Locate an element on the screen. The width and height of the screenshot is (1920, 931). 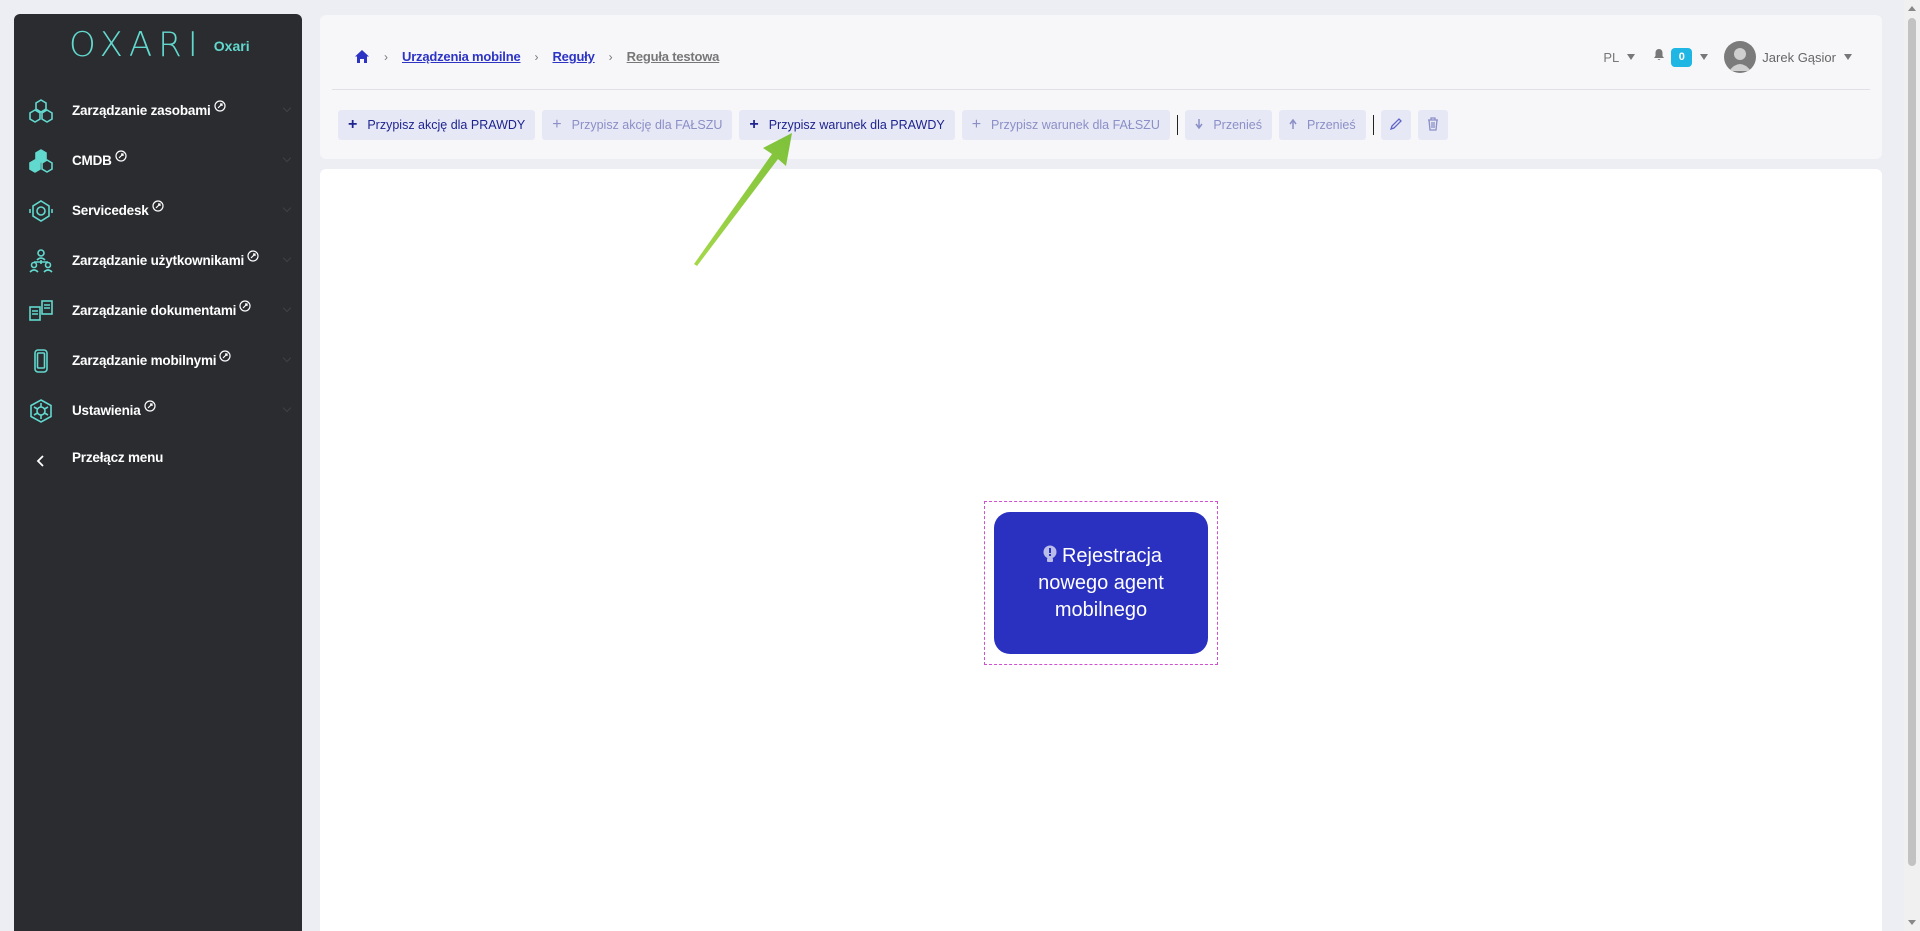
rule-node: Rejestracja nowego agent mobilnego is located at coordinates (1101, 583).